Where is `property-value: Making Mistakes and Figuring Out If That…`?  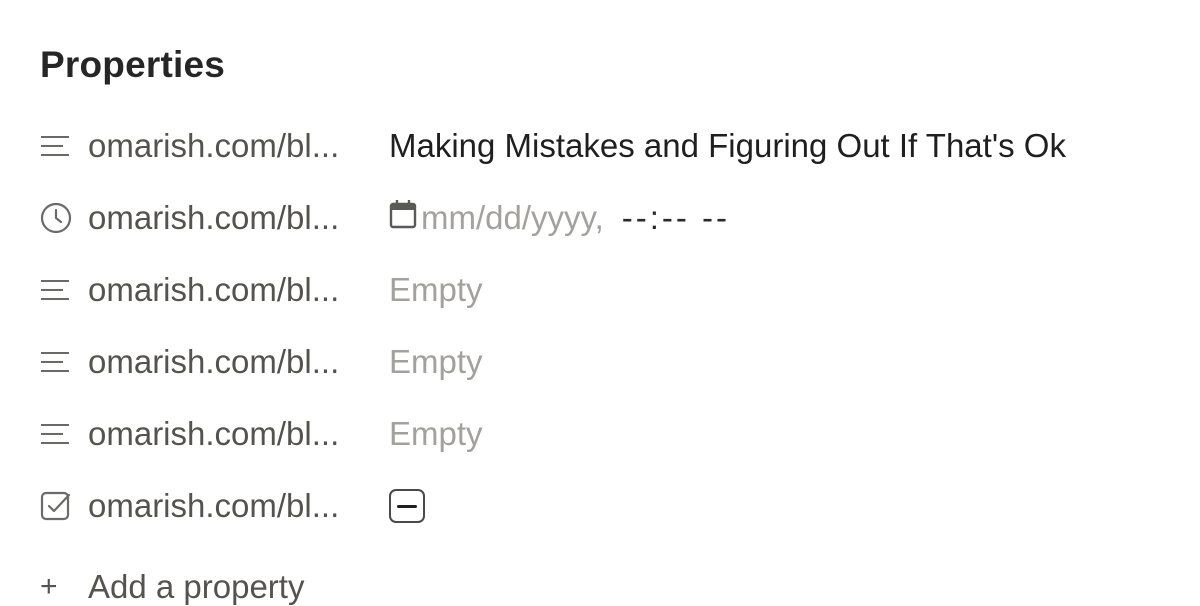
property-value: Making Mistakes and Figuring Out If That… is located at coordinates (727, 146).